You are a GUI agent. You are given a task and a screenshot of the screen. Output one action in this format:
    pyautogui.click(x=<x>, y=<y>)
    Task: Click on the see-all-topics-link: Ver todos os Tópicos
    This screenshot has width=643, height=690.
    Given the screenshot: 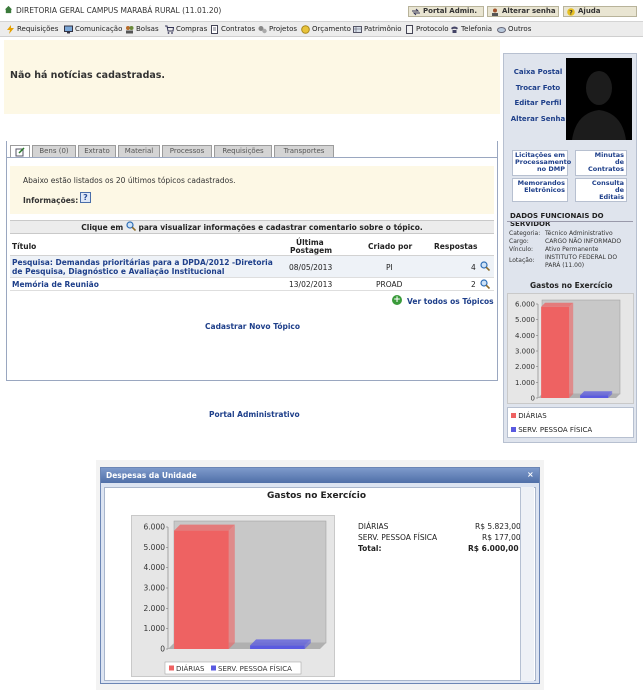 What is the action you would take?
    pyautogui.click(x=450, y=301)
    